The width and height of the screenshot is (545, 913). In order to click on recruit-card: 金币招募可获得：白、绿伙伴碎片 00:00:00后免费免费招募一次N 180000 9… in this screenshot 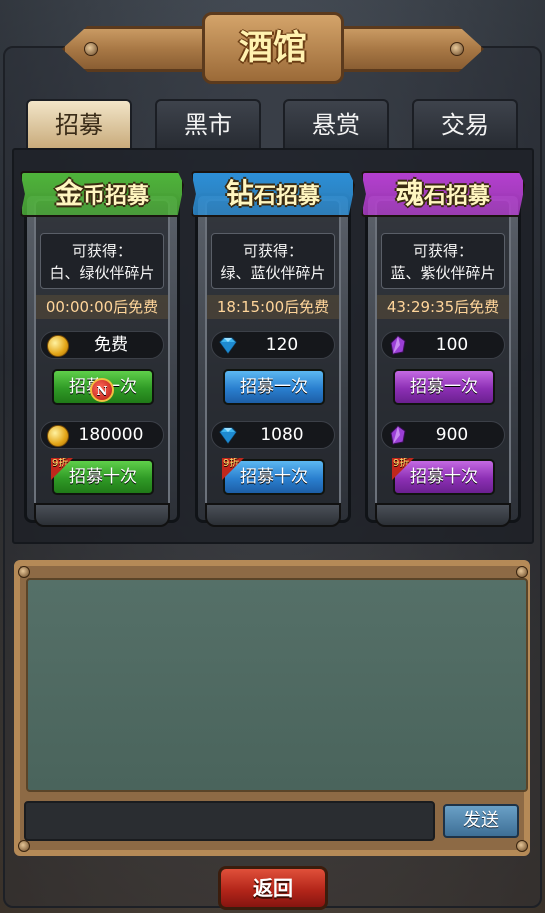, I will do `click(102, 348)`.